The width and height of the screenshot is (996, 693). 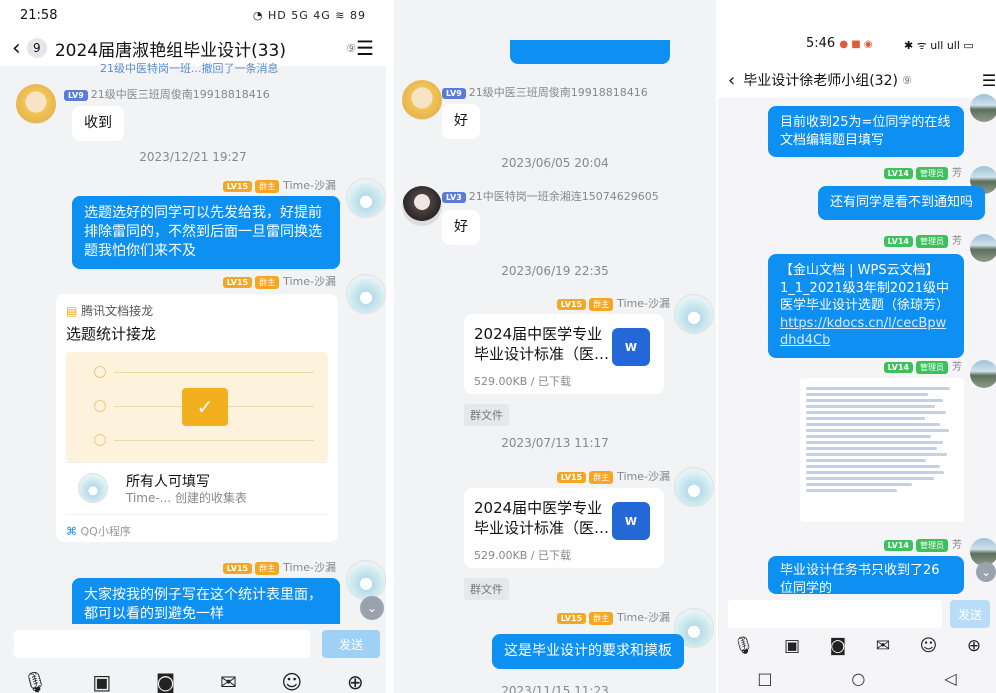 I want to click on divider, so click(x=214, y=440).